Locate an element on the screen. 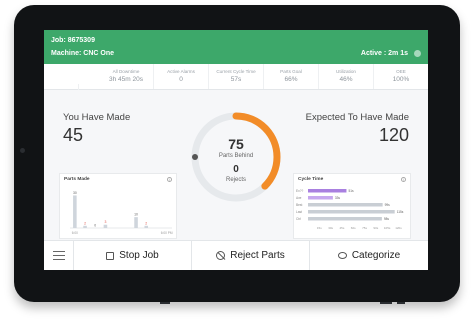 Image resolution: width=474 pixels, height=322 pixels. x-tick-label: 75s is located at coordinates (364, 228).